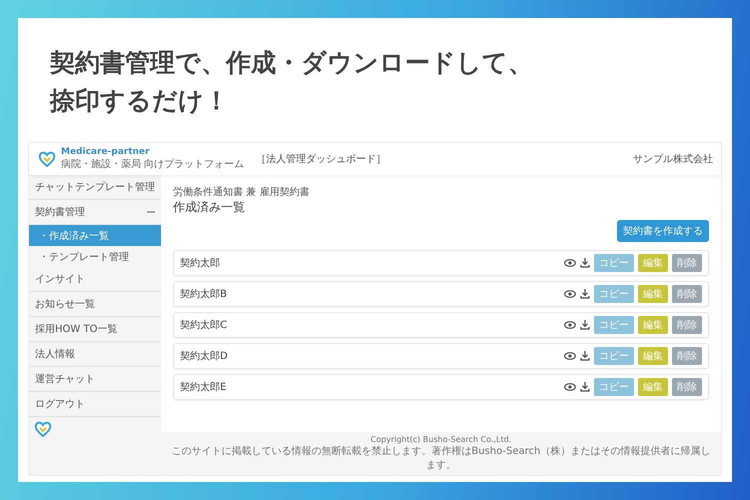 The width and height of the screenshot is (750, 500). I want to click on footer-text: Copyright(c) Busho-Search Co.,Ltd., so click(441, 439).